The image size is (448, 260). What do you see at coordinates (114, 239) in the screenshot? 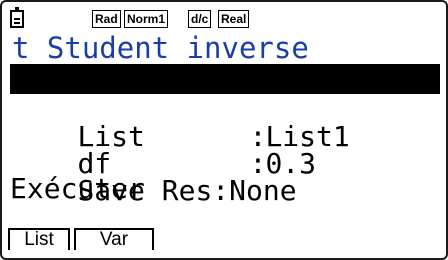
I see `f2-var-button: Var` at bounding box center [114, 239].